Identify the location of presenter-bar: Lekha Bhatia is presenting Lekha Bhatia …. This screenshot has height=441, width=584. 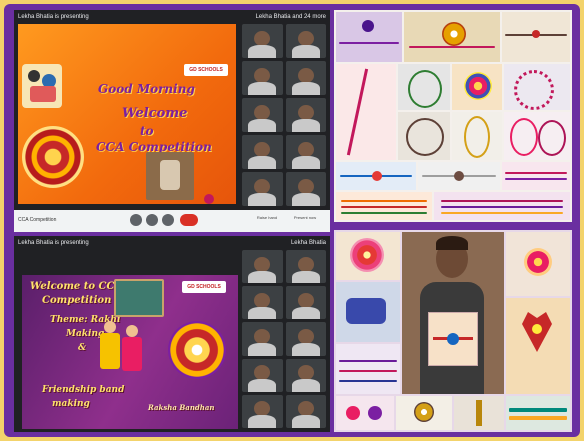
(172, 17).